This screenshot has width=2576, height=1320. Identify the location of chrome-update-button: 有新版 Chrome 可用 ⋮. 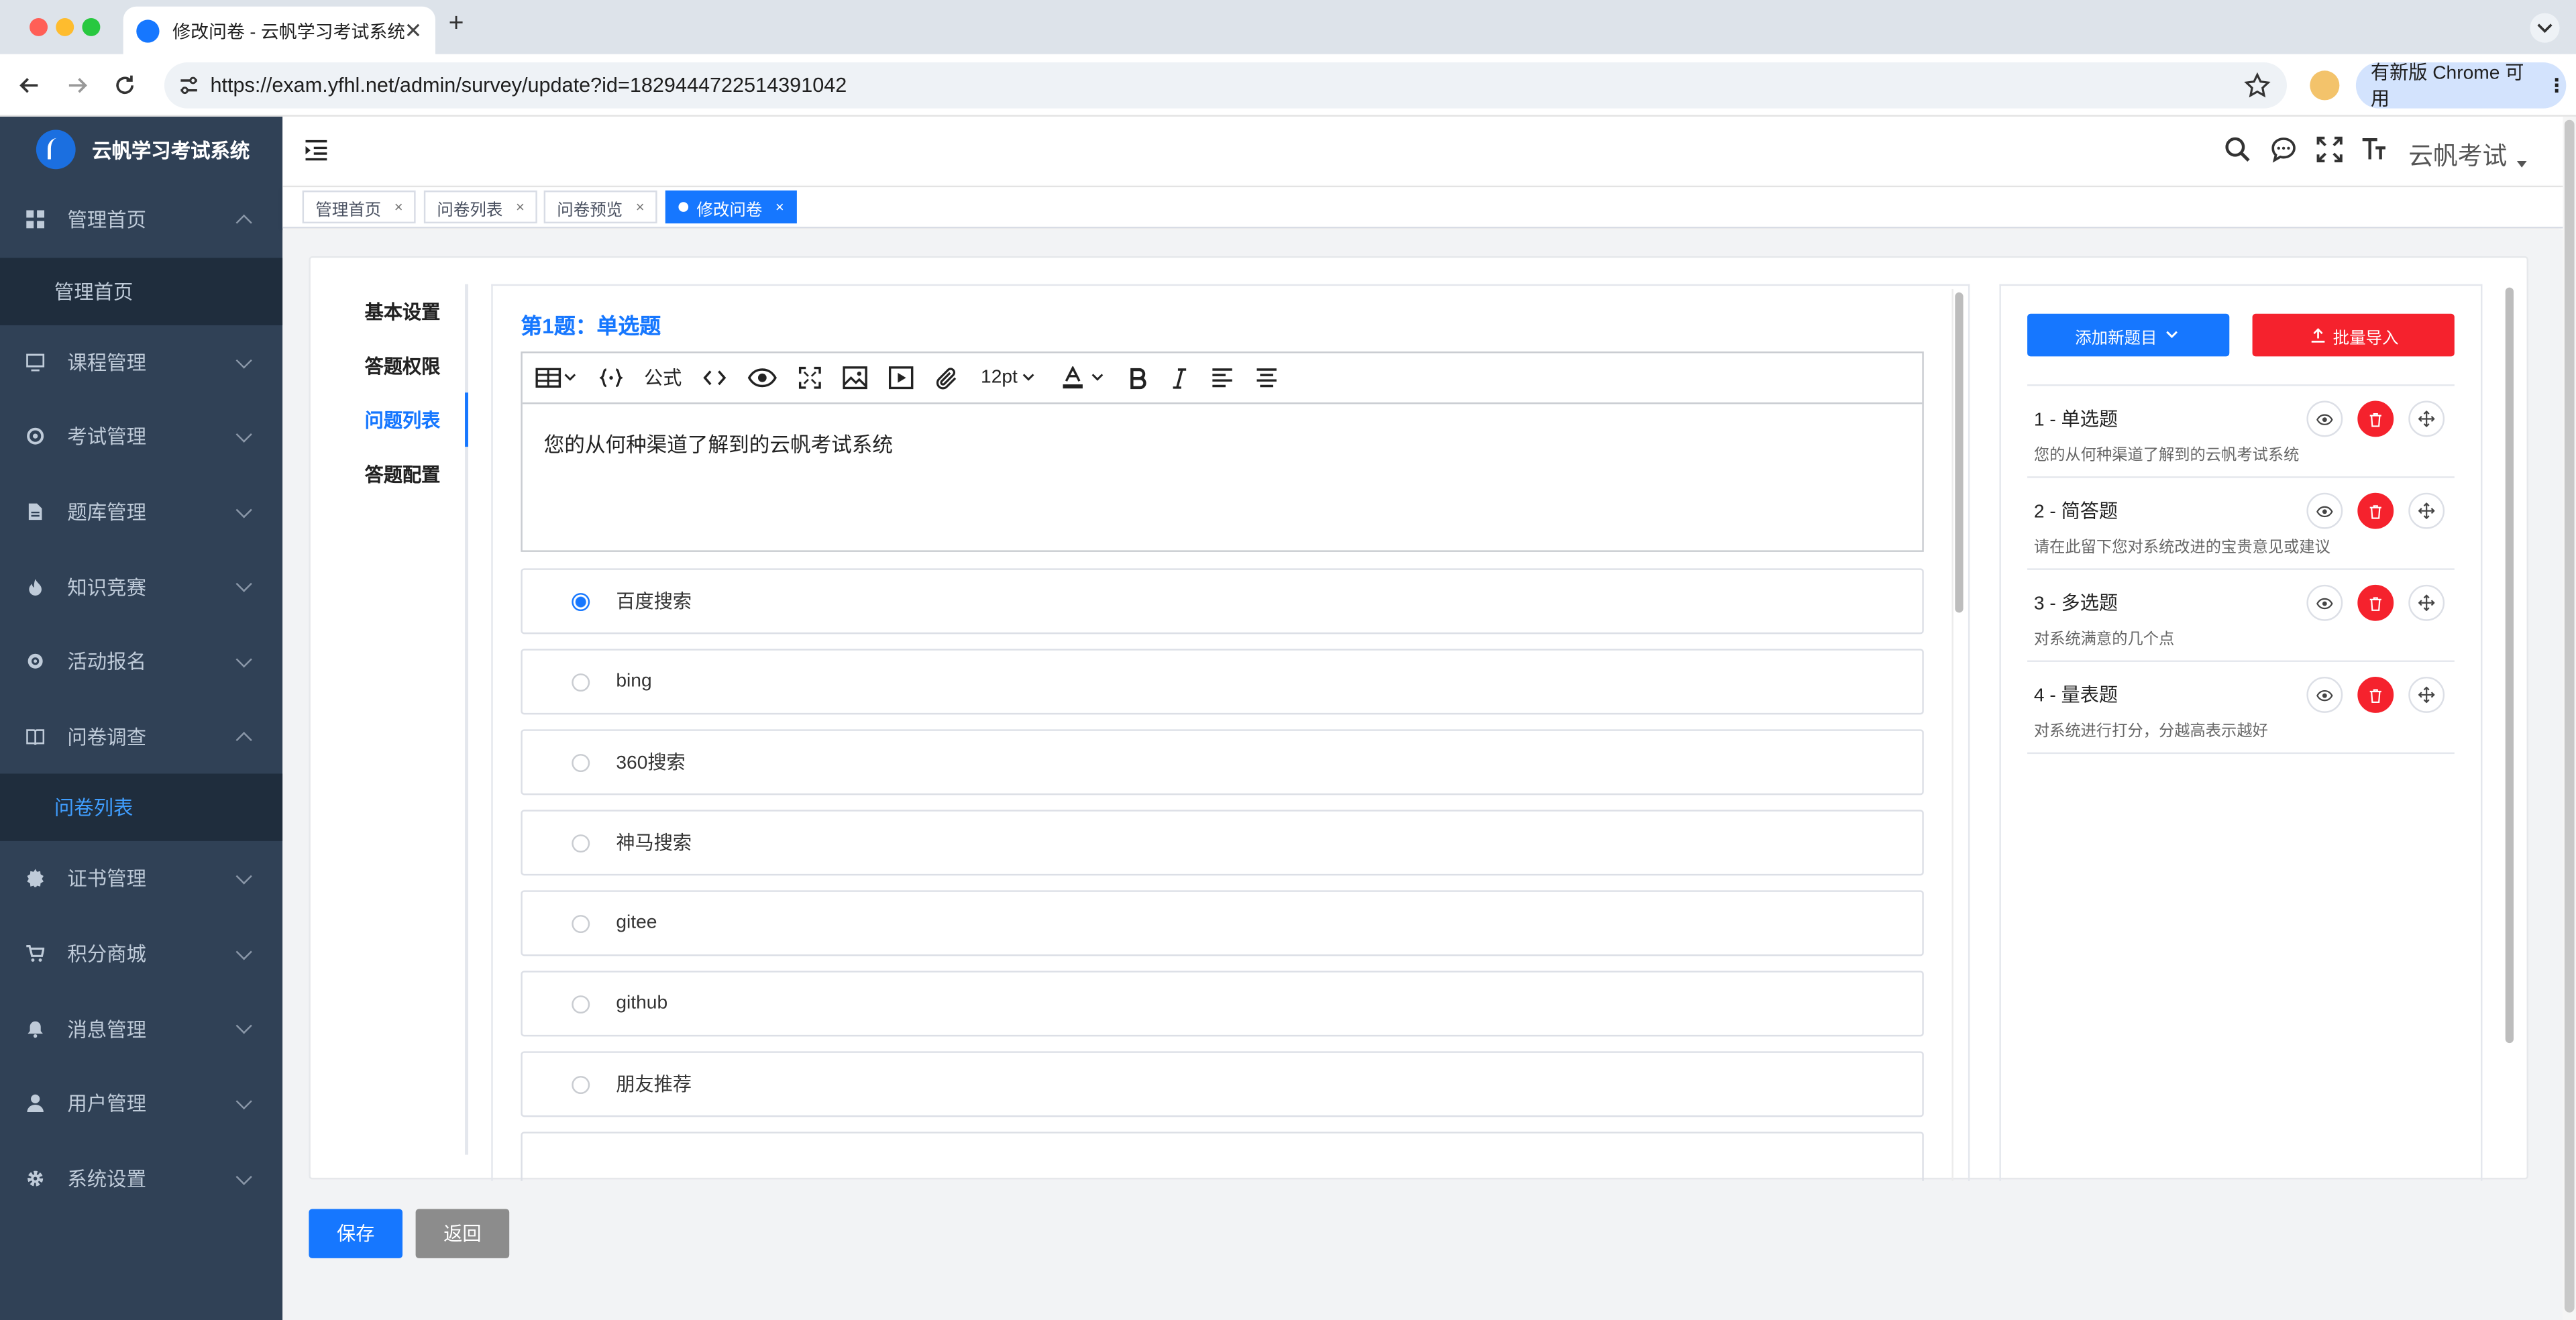
(2461, 86).